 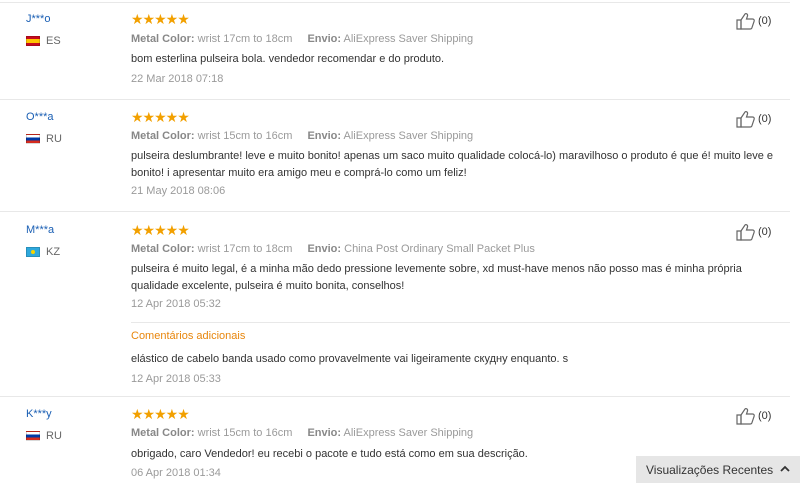 What do you see at coordinates (38, 19) in the screenshot?
I see `reviewer-name: J***o` at bounding box center [38, 19].